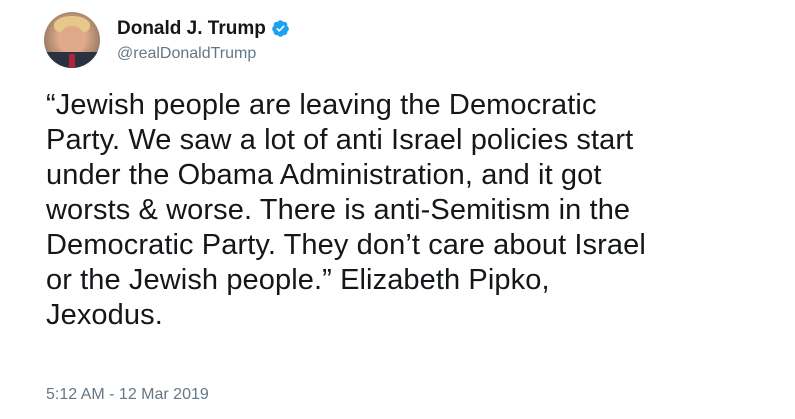 The image size is (795, 419). What do you see at coordinates (203, 54) in the screenshot?
I see `author-handle: @realDonaldTrump` at bounding box center [203, 54].